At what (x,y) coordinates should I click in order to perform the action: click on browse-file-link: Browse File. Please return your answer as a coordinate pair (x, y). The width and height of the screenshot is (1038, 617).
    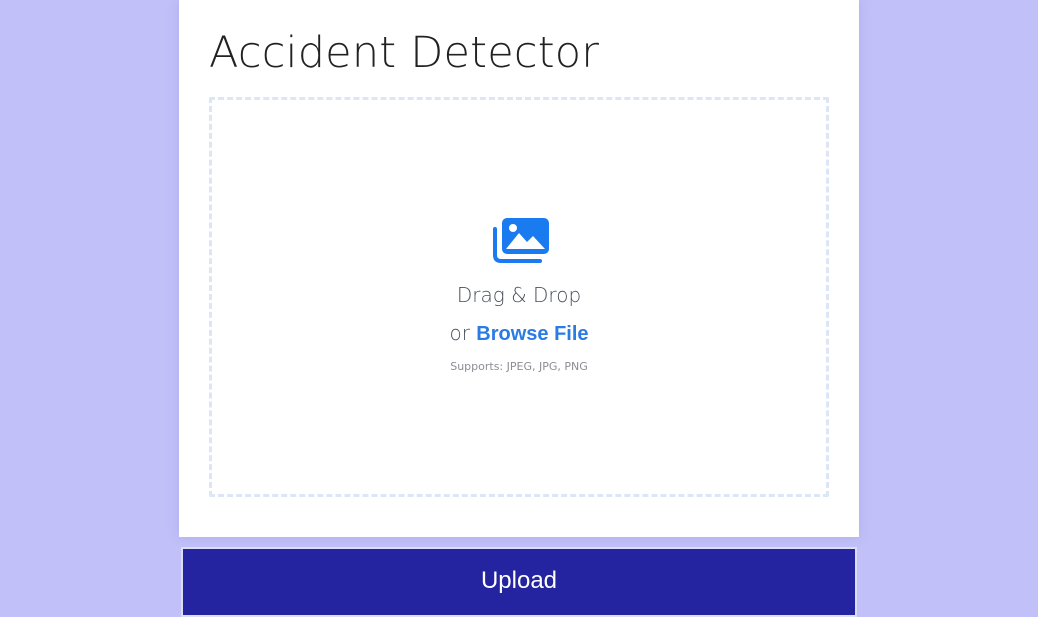
    Looking at the image, I should click on (532, 334).